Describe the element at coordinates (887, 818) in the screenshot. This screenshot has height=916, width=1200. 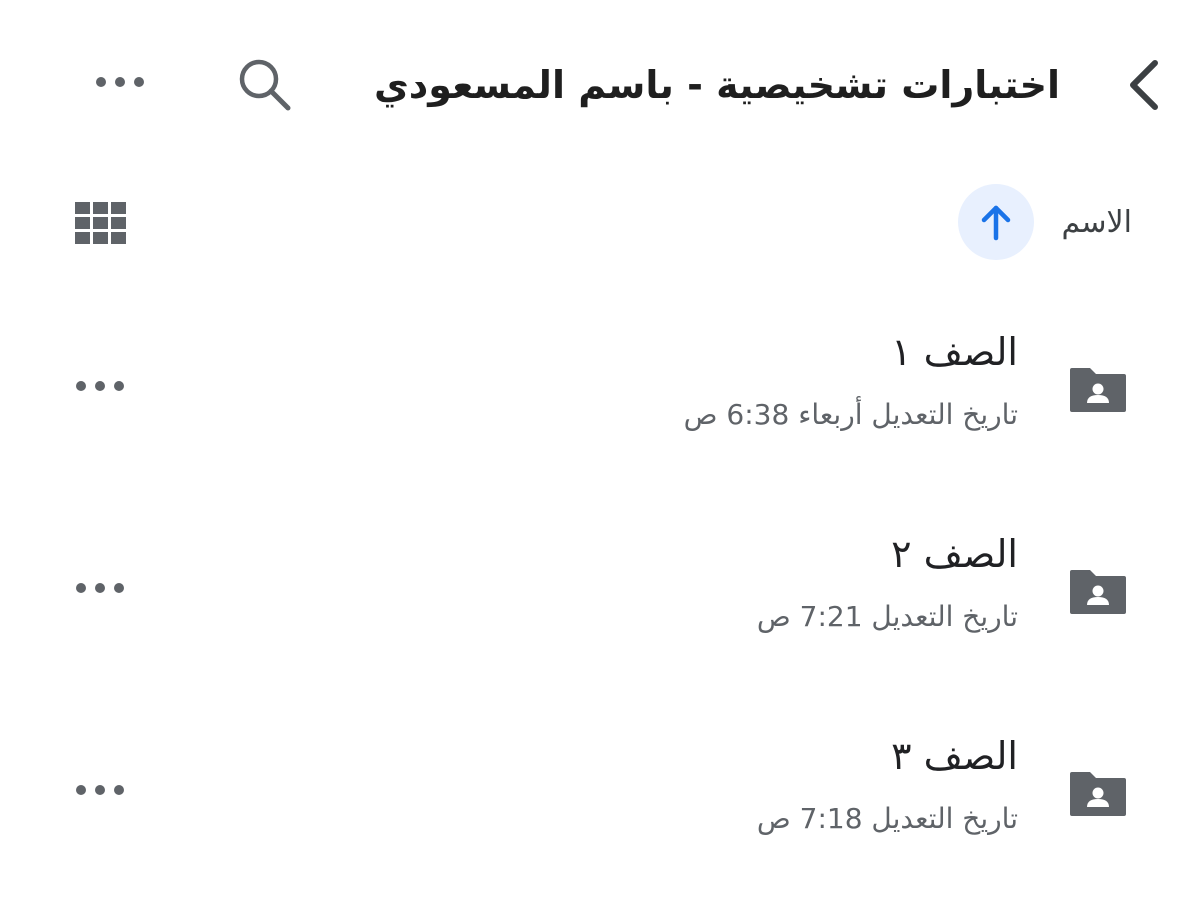
I see `file-modified: تاريخ التعديل 7:18 ص` at that location.